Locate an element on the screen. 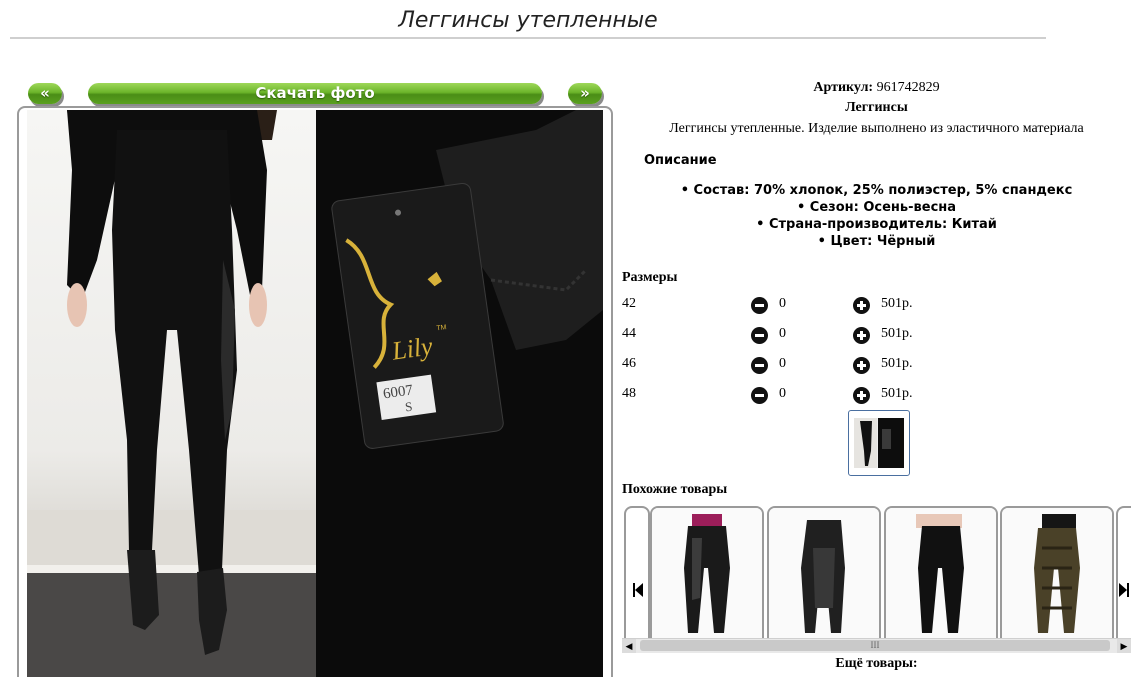  carousel-scrollbar: ◀ III ▶ is located at coordinates (876, 645).